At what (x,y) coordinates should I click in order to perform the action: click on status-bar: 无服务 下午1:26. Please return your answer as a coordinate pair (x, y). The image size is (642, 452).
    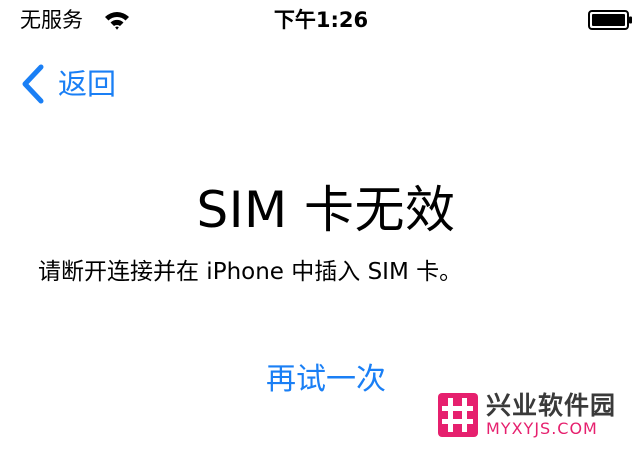
    Looking at the image, I should click on (321, 20).